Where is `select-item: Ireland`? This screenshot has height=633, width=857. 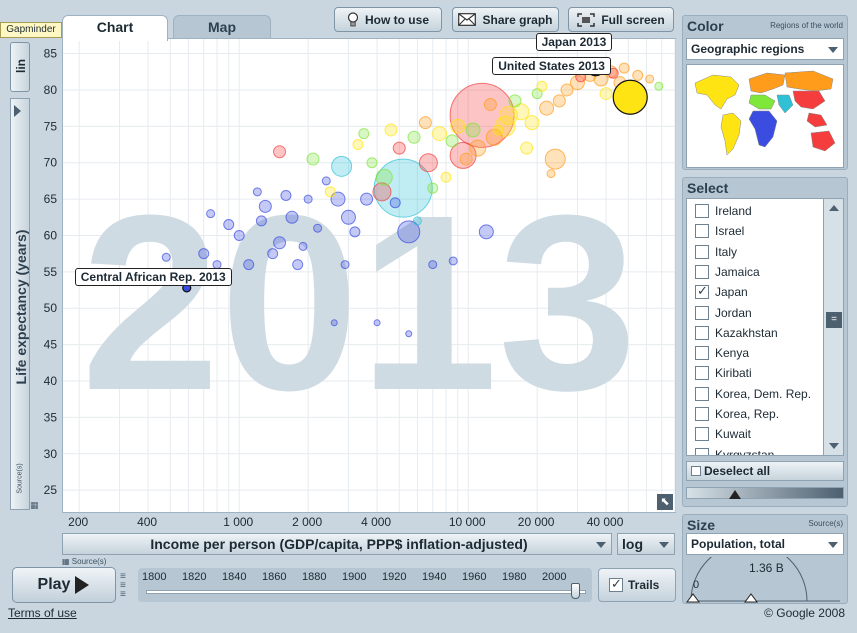 select-item: Ireland is located at coordinates (723, 211).